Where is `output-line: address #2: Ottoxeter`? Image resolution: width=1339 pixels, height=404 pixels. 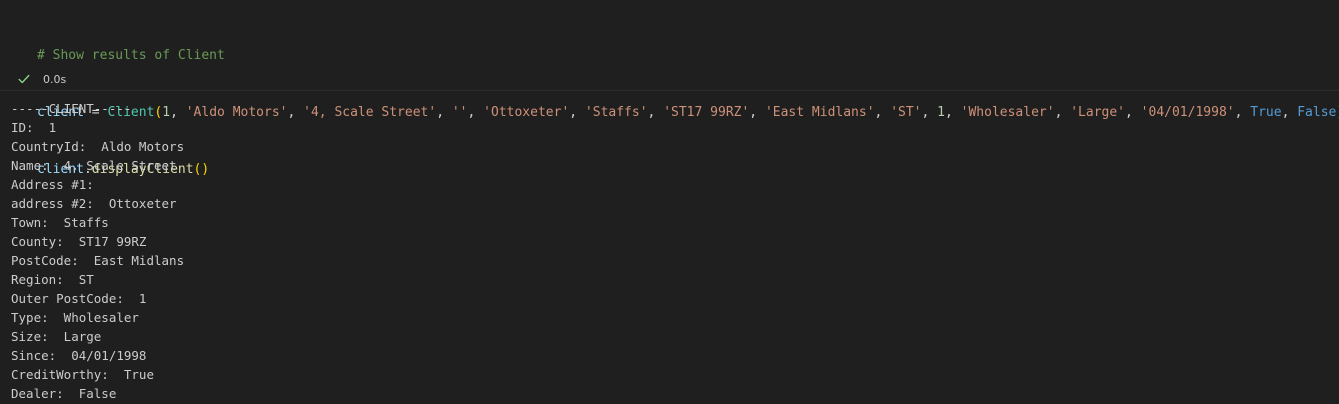 output-line: address #2: Ottoxeter is located at coordinates (94, 203).